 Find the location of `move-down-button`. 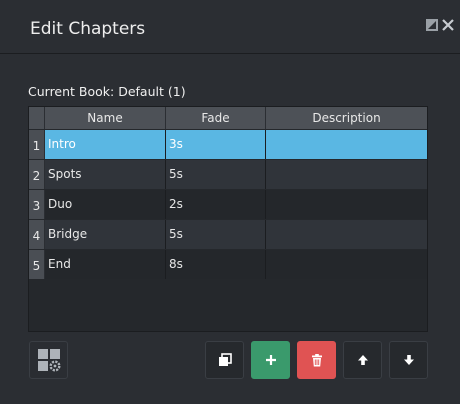

move-down-button is located at coordinates (408, 360).